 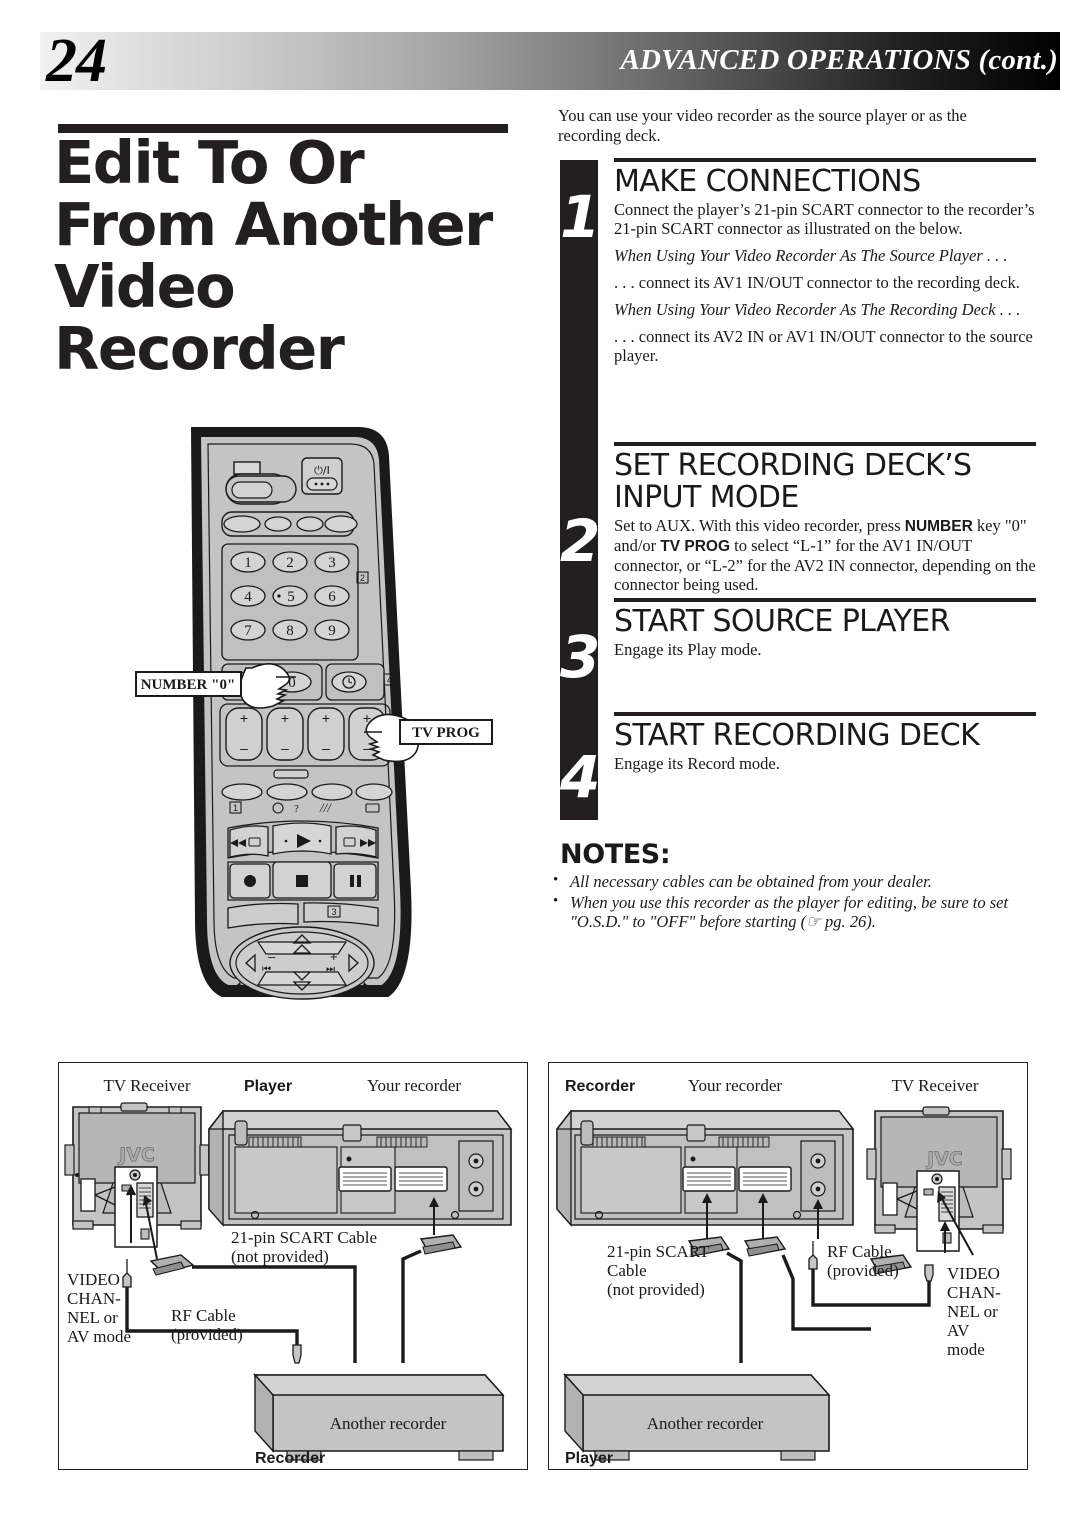 What do you see at coordinates (825, 600) in the screenshot?
I see `step-3-rule` at bounding box center [825, 600].